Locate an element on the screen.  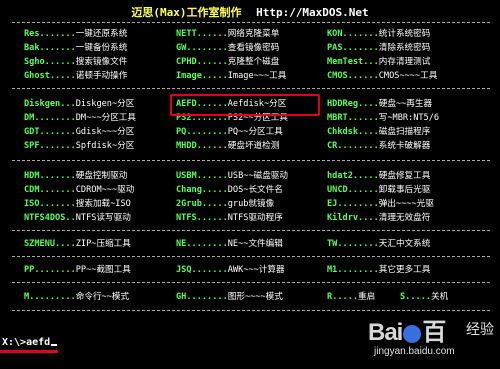
watermark-url: jingyan.baidu.com is located at coordinates (414, 351).